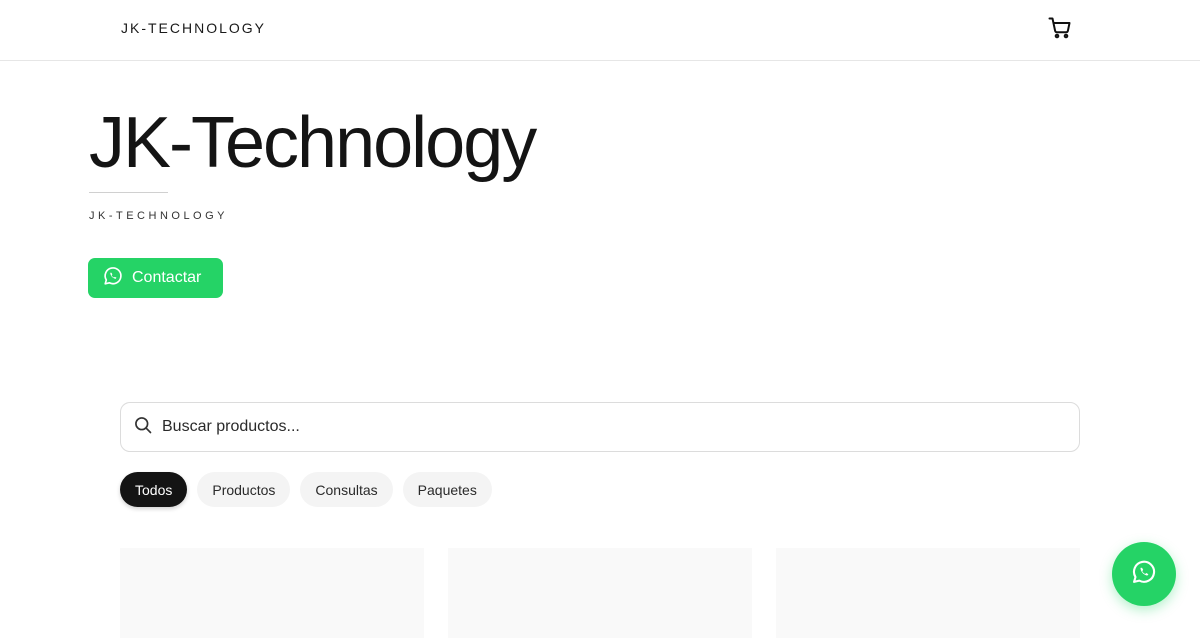 Image resolution: width=1200 pixels, height=638 pixels. What do you see at coordinates (244, 489) in the screenshot?
I see `filter-chip-productos: Productos` at bounding box center [244, 489].